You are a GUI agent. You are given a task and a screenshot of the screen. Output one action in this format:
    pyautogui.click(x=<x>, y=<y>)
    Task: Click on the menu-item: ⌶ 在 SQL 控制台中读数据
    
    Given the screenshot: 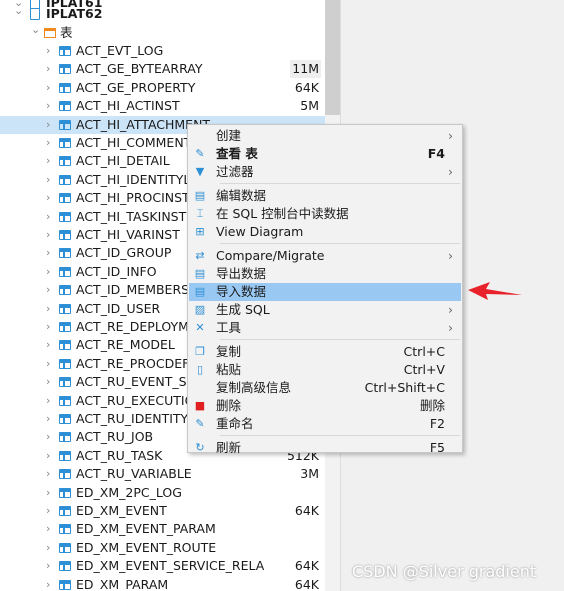 What is the action you would take?
    pyautogui.click(x=325, y=214)
    